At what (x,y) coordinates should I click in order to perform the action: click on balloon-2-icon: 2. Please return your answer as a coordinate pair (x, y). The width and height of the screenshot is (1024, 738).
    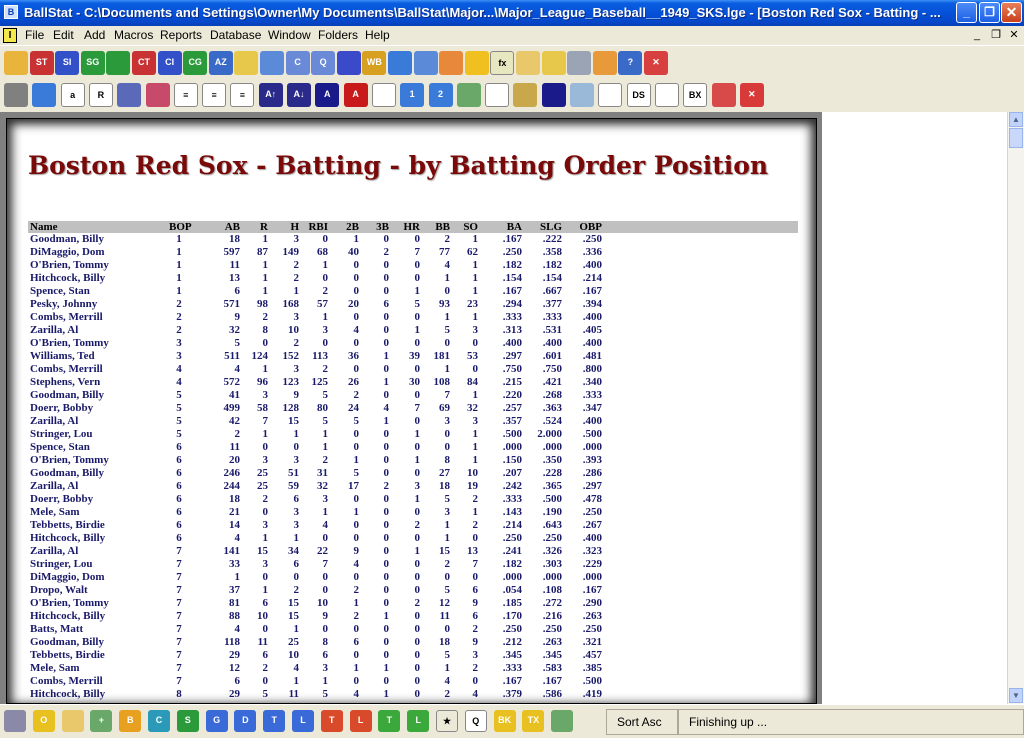
    Looking at the image, I should click on (440, 95).